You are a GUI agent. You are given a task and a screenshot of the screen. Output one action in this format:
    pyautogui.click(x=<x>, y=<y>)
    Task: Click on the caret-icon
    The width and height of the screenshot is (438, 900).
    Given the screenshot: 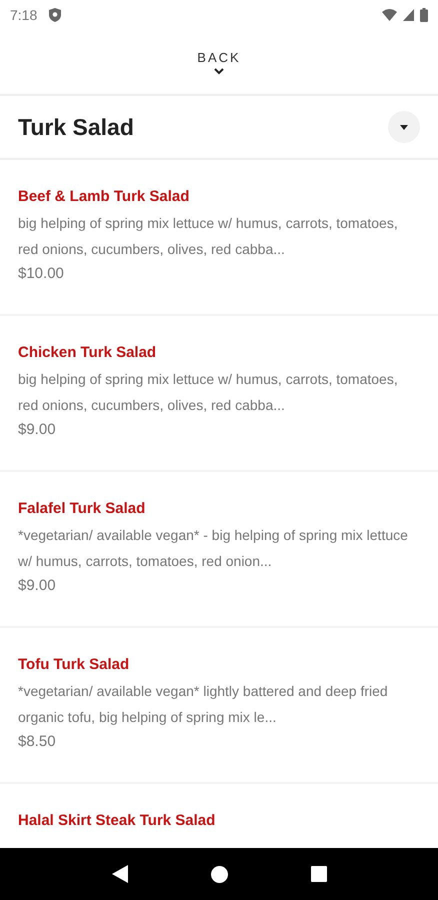 What is the action you would take?
    pyautogui.click(x=404, y=127)
    